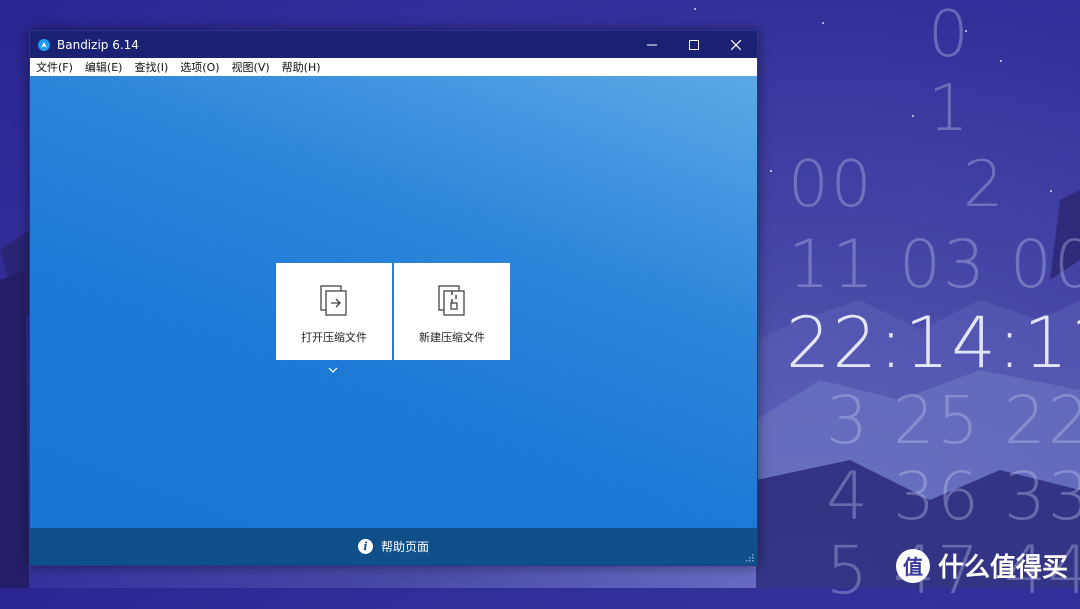 This screenshot has height=609, width=1080. What do you see at coordinates (451, 300) in the screenshot?
I see `new-archive-icon` at bounding box center [451, 300].